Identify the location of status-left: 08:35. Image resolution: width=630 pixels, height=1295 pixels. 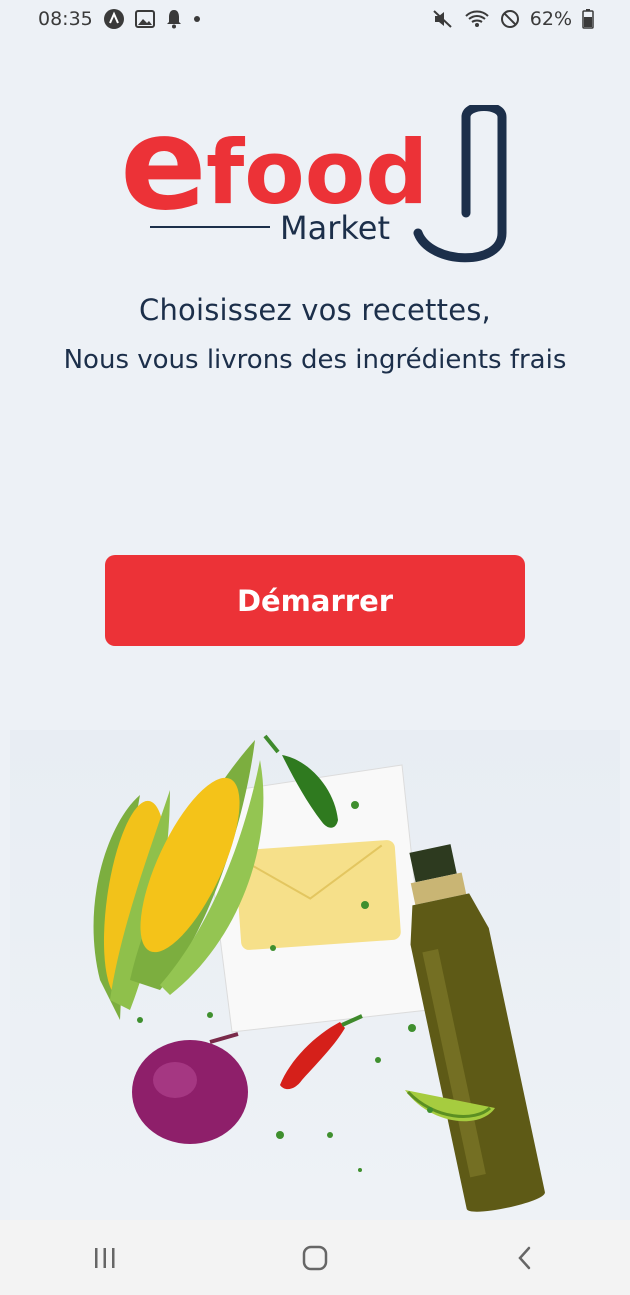
(119, 19).